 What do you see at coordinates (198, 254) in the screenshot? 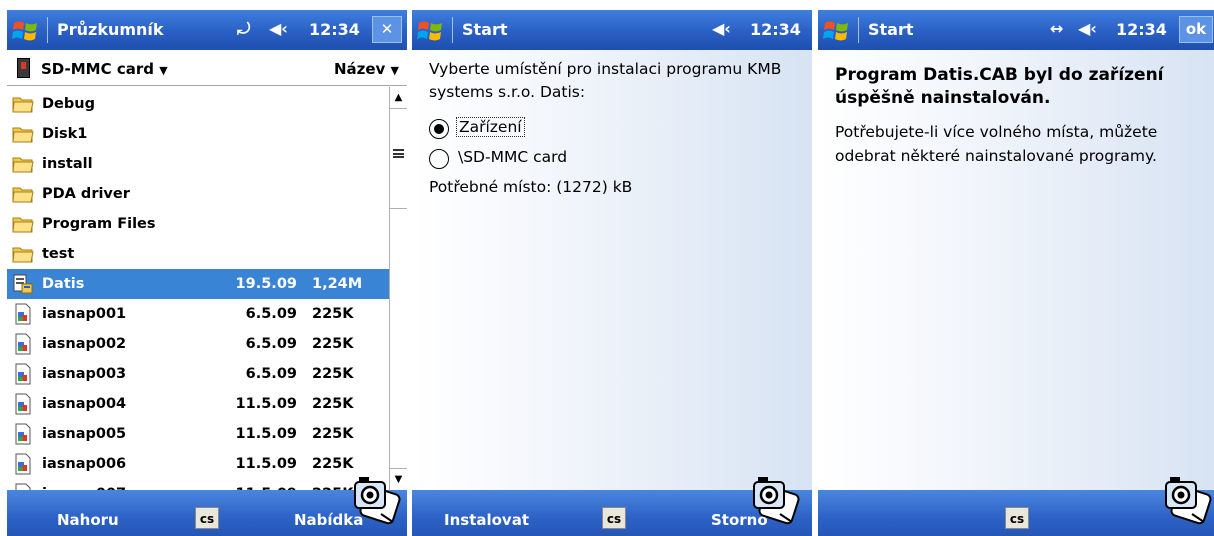
I see `file-row: test` at bounding box center [198, 254].